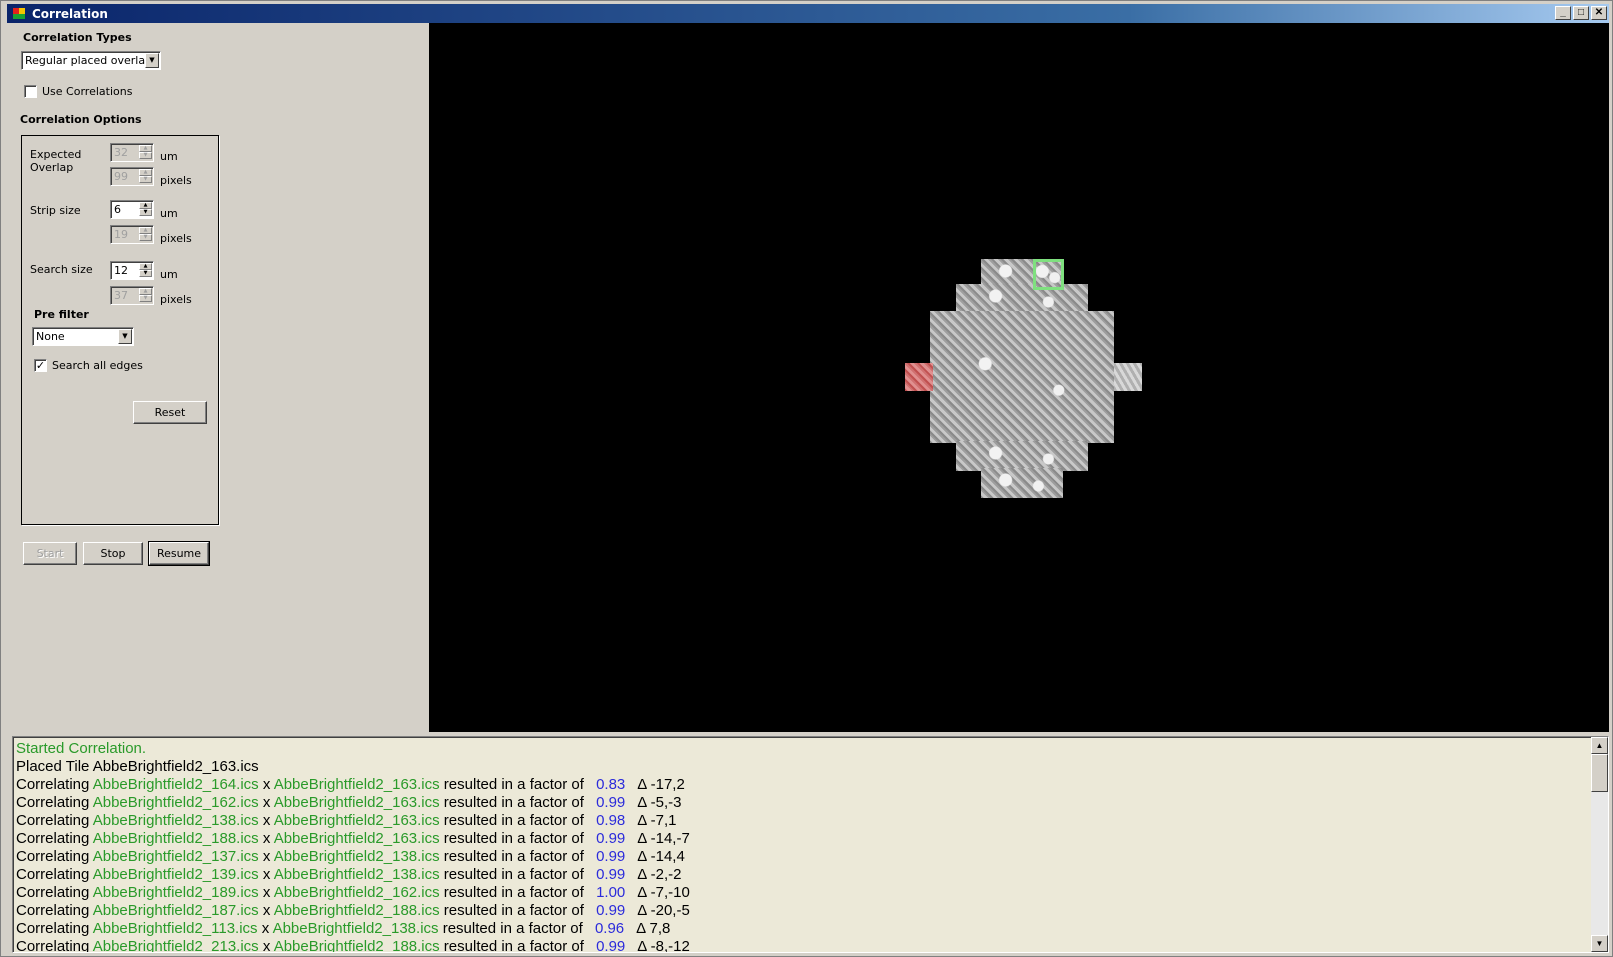 The width and height of the screenshot is (1613, 957). Describe the element at coordinates (113, 553) in the screenshot. I see `stop-button: Stop` at that location.